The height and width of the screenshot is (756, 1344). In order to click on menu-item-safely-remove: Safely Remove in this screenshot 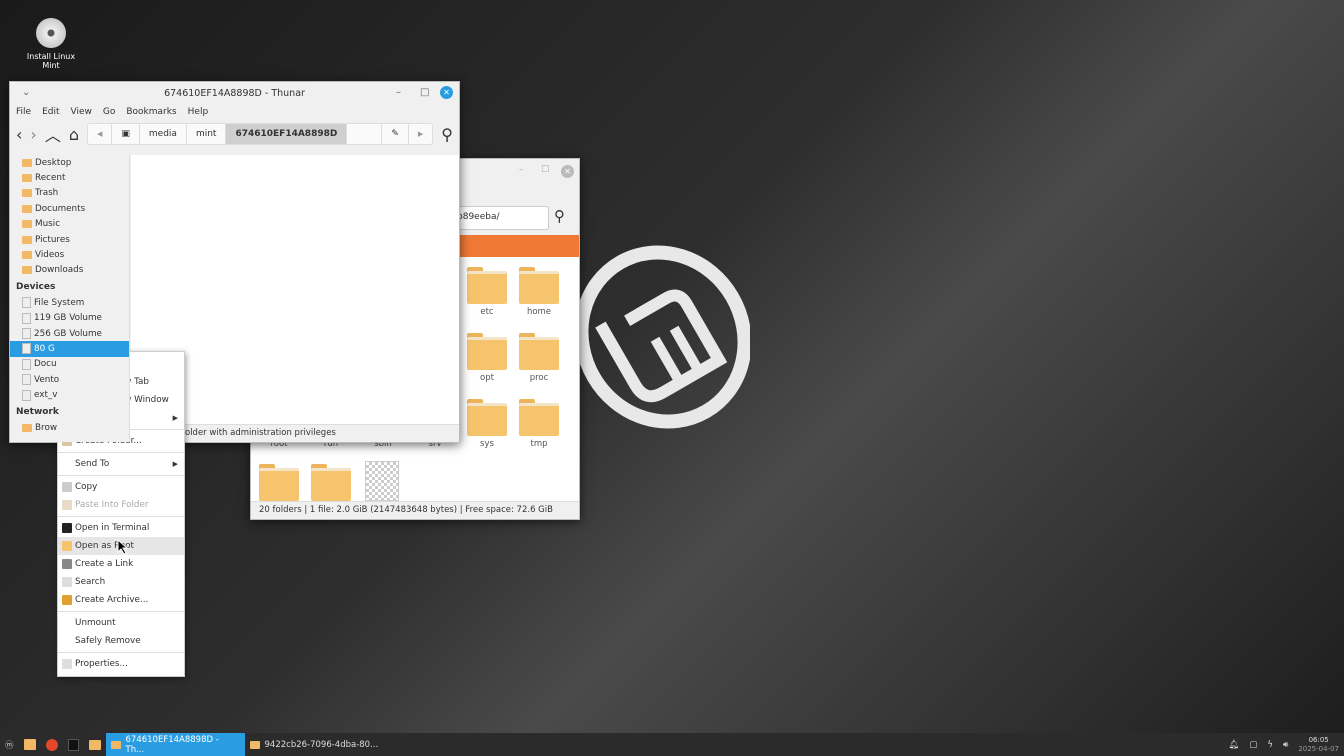, I will do `click(121, 641)`.